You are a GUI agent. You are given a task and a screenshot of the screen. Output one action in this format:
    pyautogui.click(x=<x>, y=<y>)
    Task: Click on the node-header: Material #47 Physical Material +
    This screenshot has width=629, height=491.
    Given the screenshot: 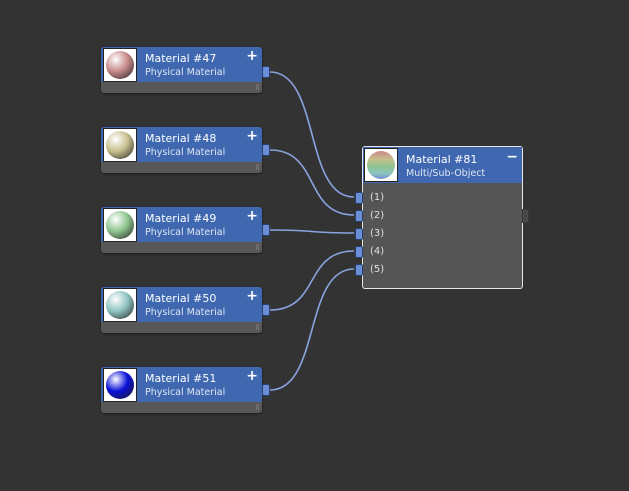 What is the action you would take?
    pyautogui.click(x=181, y=64)
    